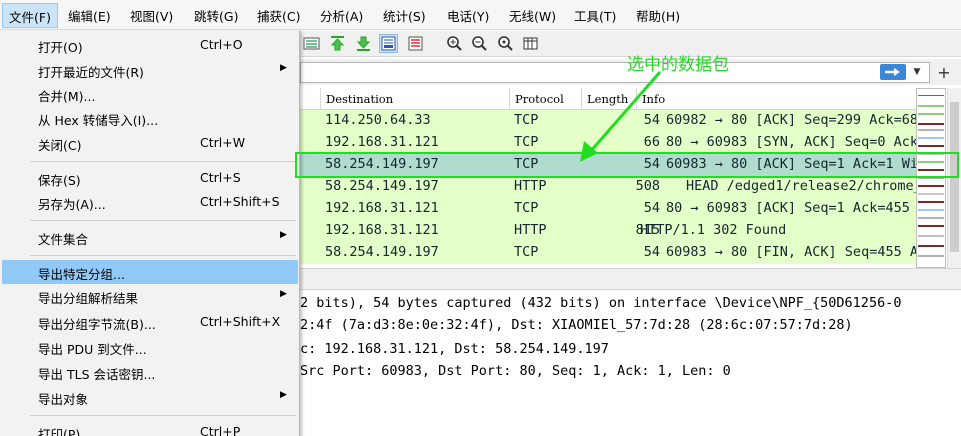 Image resolution: width=961 pixels, height=436 pixels. What do you see at coordinates (150, 143) in the screenshot?
I see `menu-item-close: 关闭(C) Ctrl+W` at bounding box center [150, 143].